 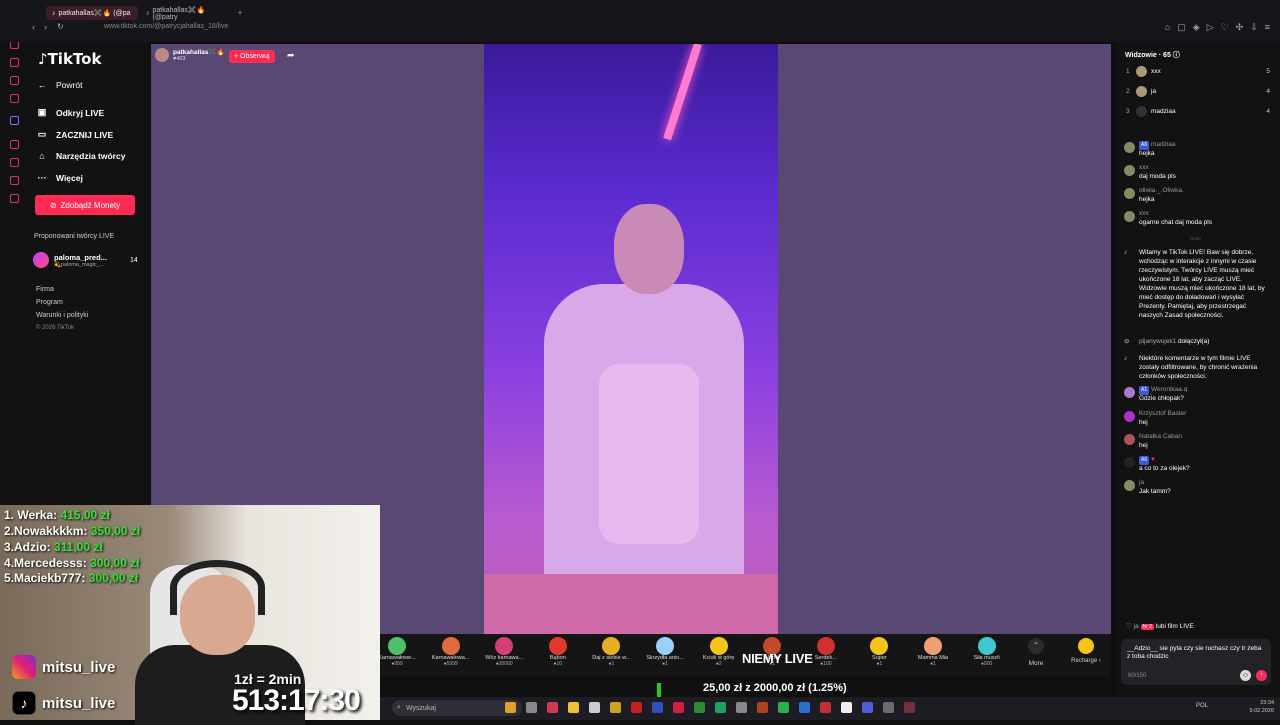 I want to click on download-icon: ⇩, so click(x=1254, y=27).